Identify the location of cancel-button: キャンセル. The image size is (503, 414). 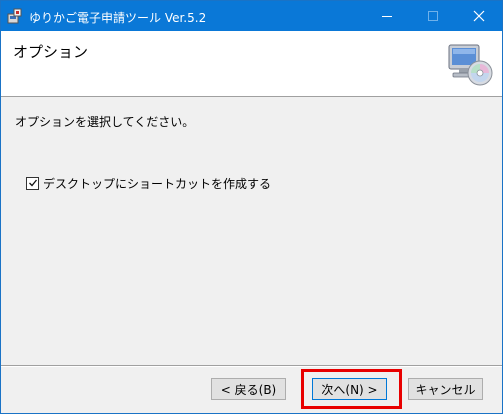
(445, 389).